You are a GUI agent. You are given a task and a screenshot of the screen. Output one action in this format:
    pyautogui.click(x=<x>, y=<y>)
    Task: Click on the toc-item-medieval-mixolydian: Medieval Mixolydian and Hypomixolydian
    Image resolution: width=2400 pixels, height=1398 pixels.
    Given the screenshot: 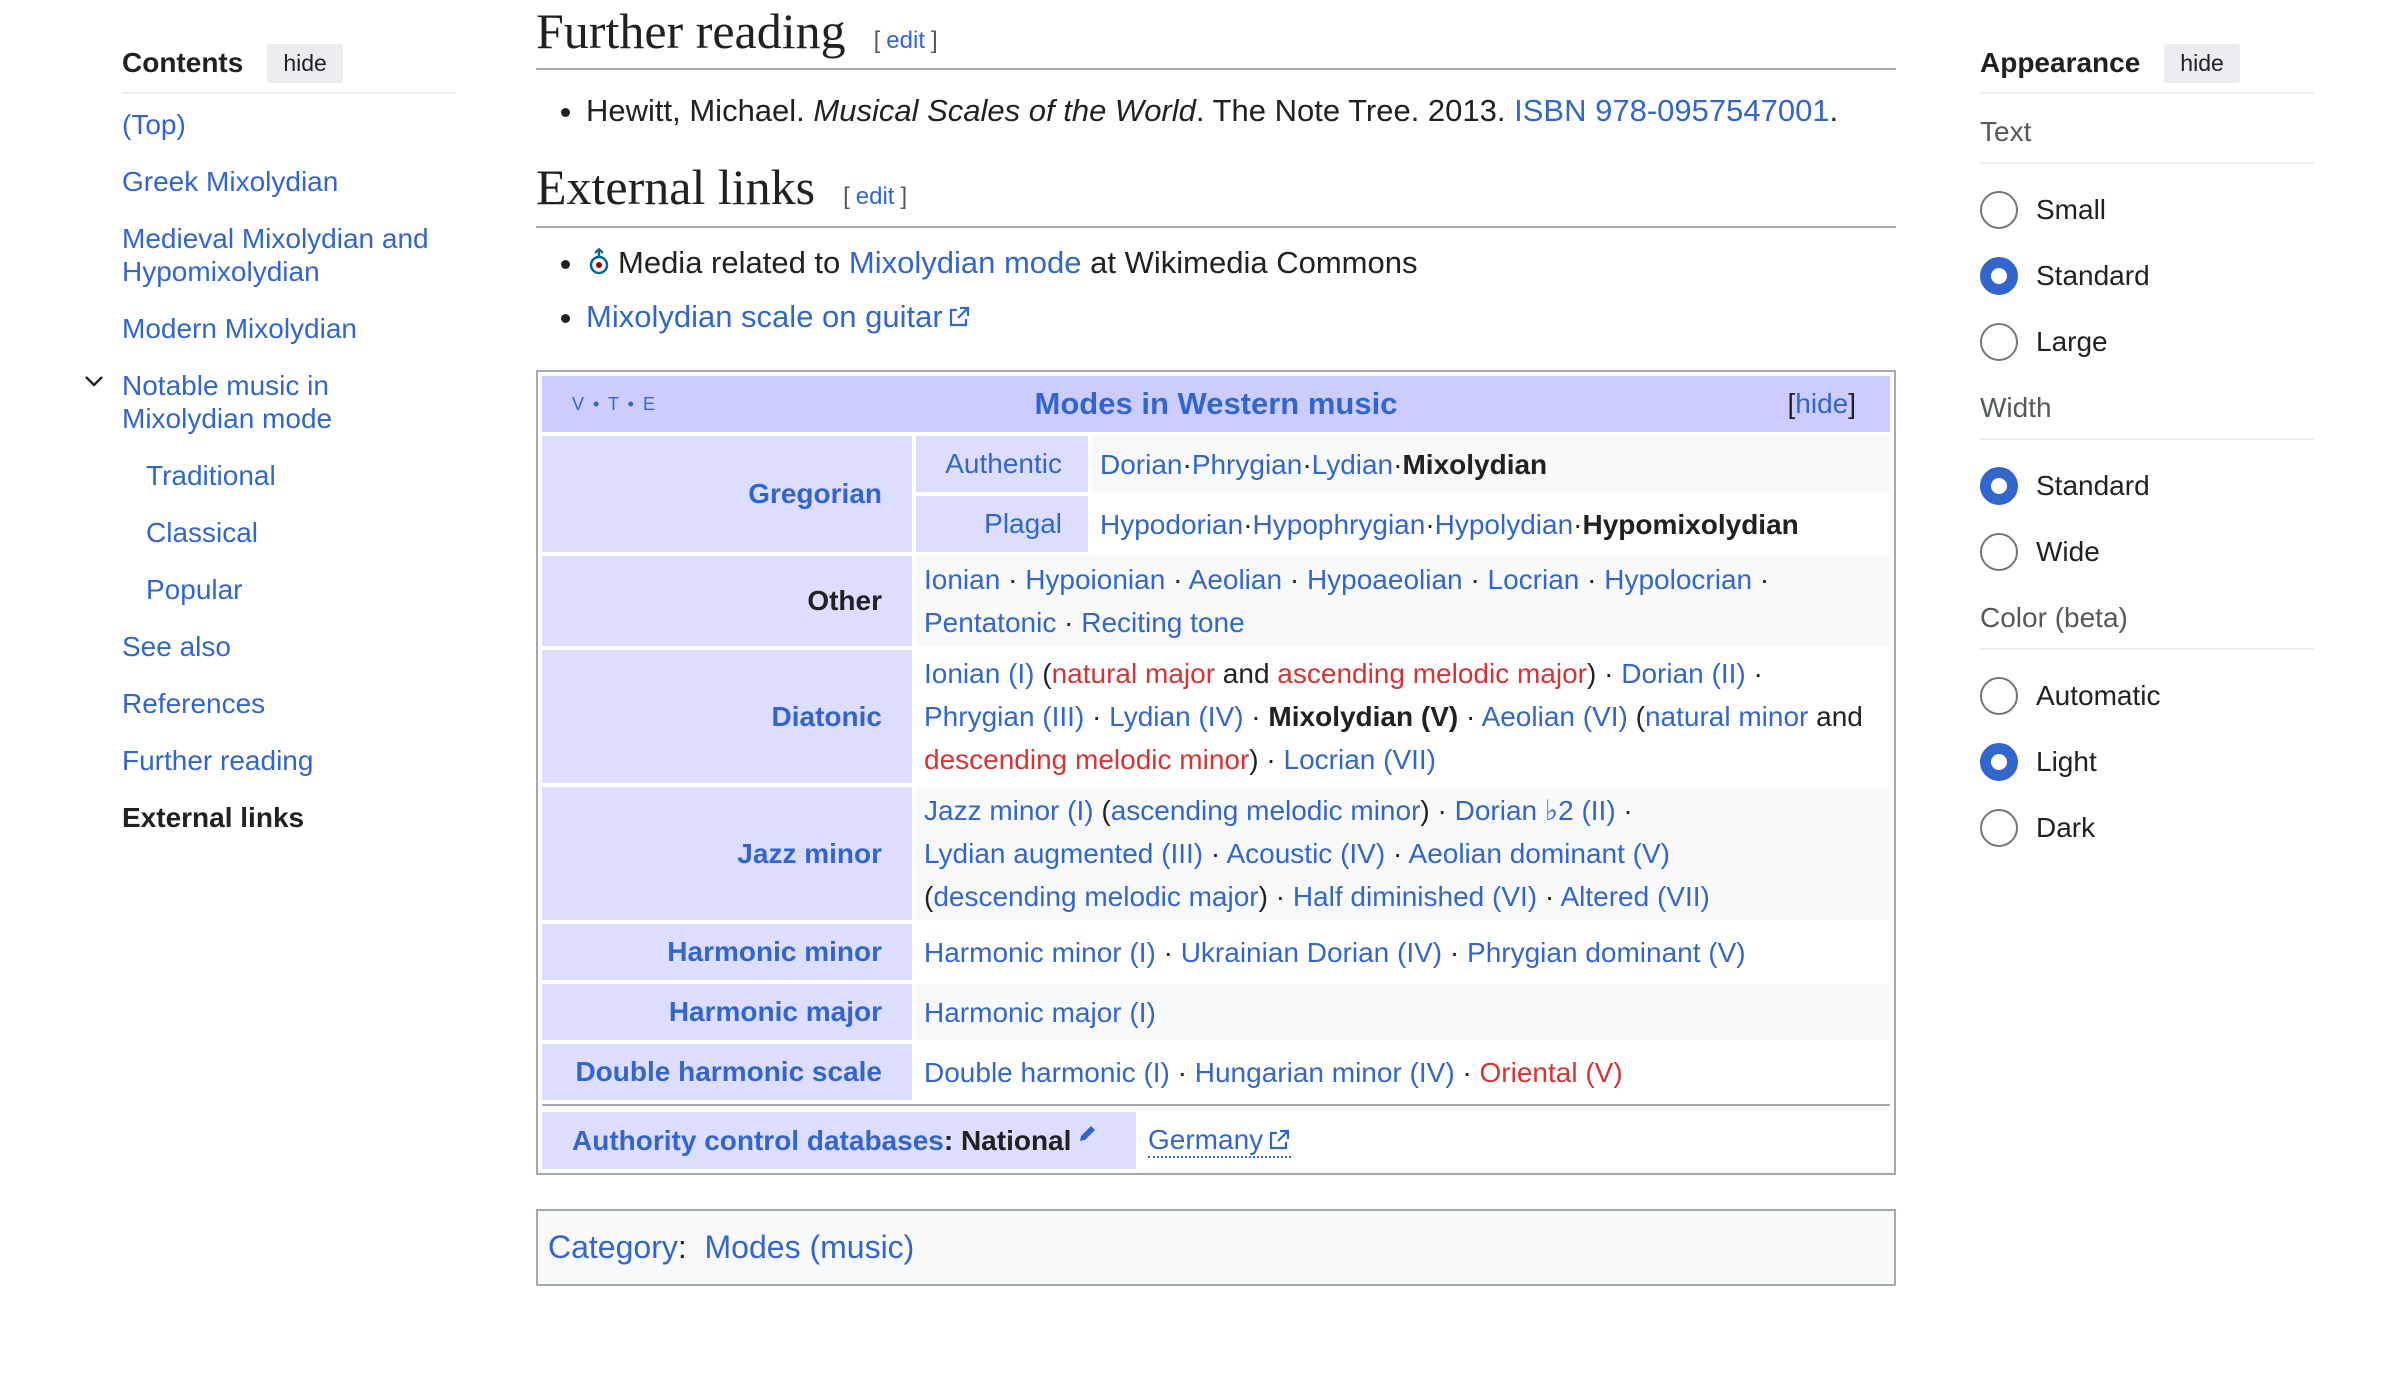 What is the action you would take?
    pyautogui.click(x=289, y=255)
    